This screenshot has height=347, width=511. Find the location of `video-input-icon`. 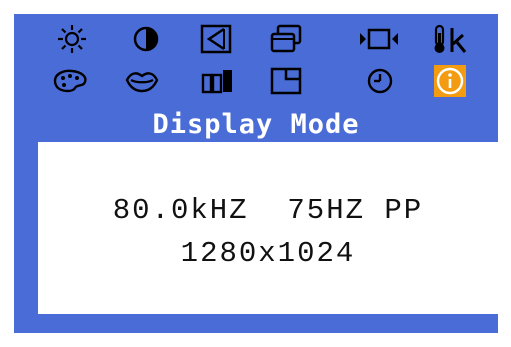

video-input-icon is located at coordinates (380, 39).